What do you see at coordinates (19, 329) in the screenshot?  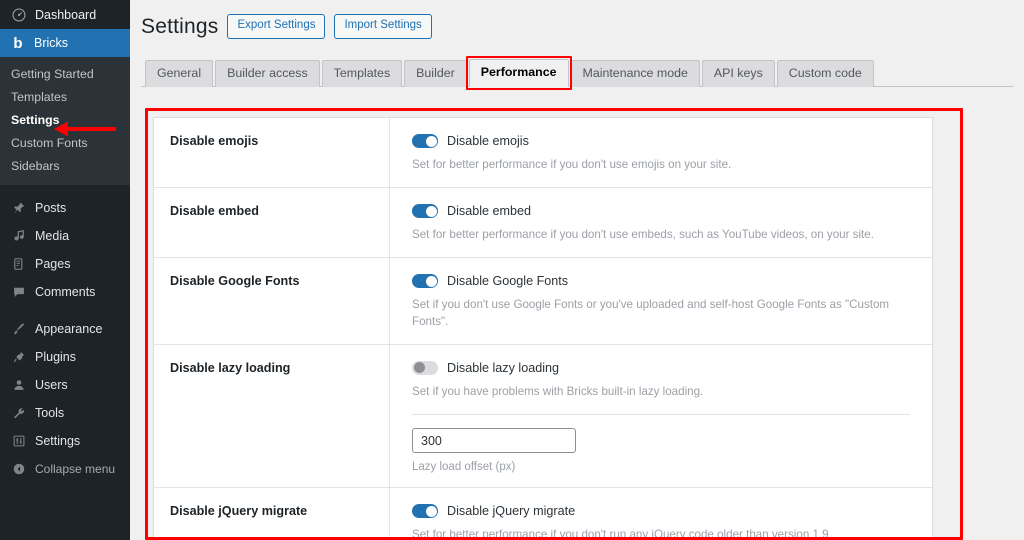 I see `brush-icon` at bounding box center [19, 329].